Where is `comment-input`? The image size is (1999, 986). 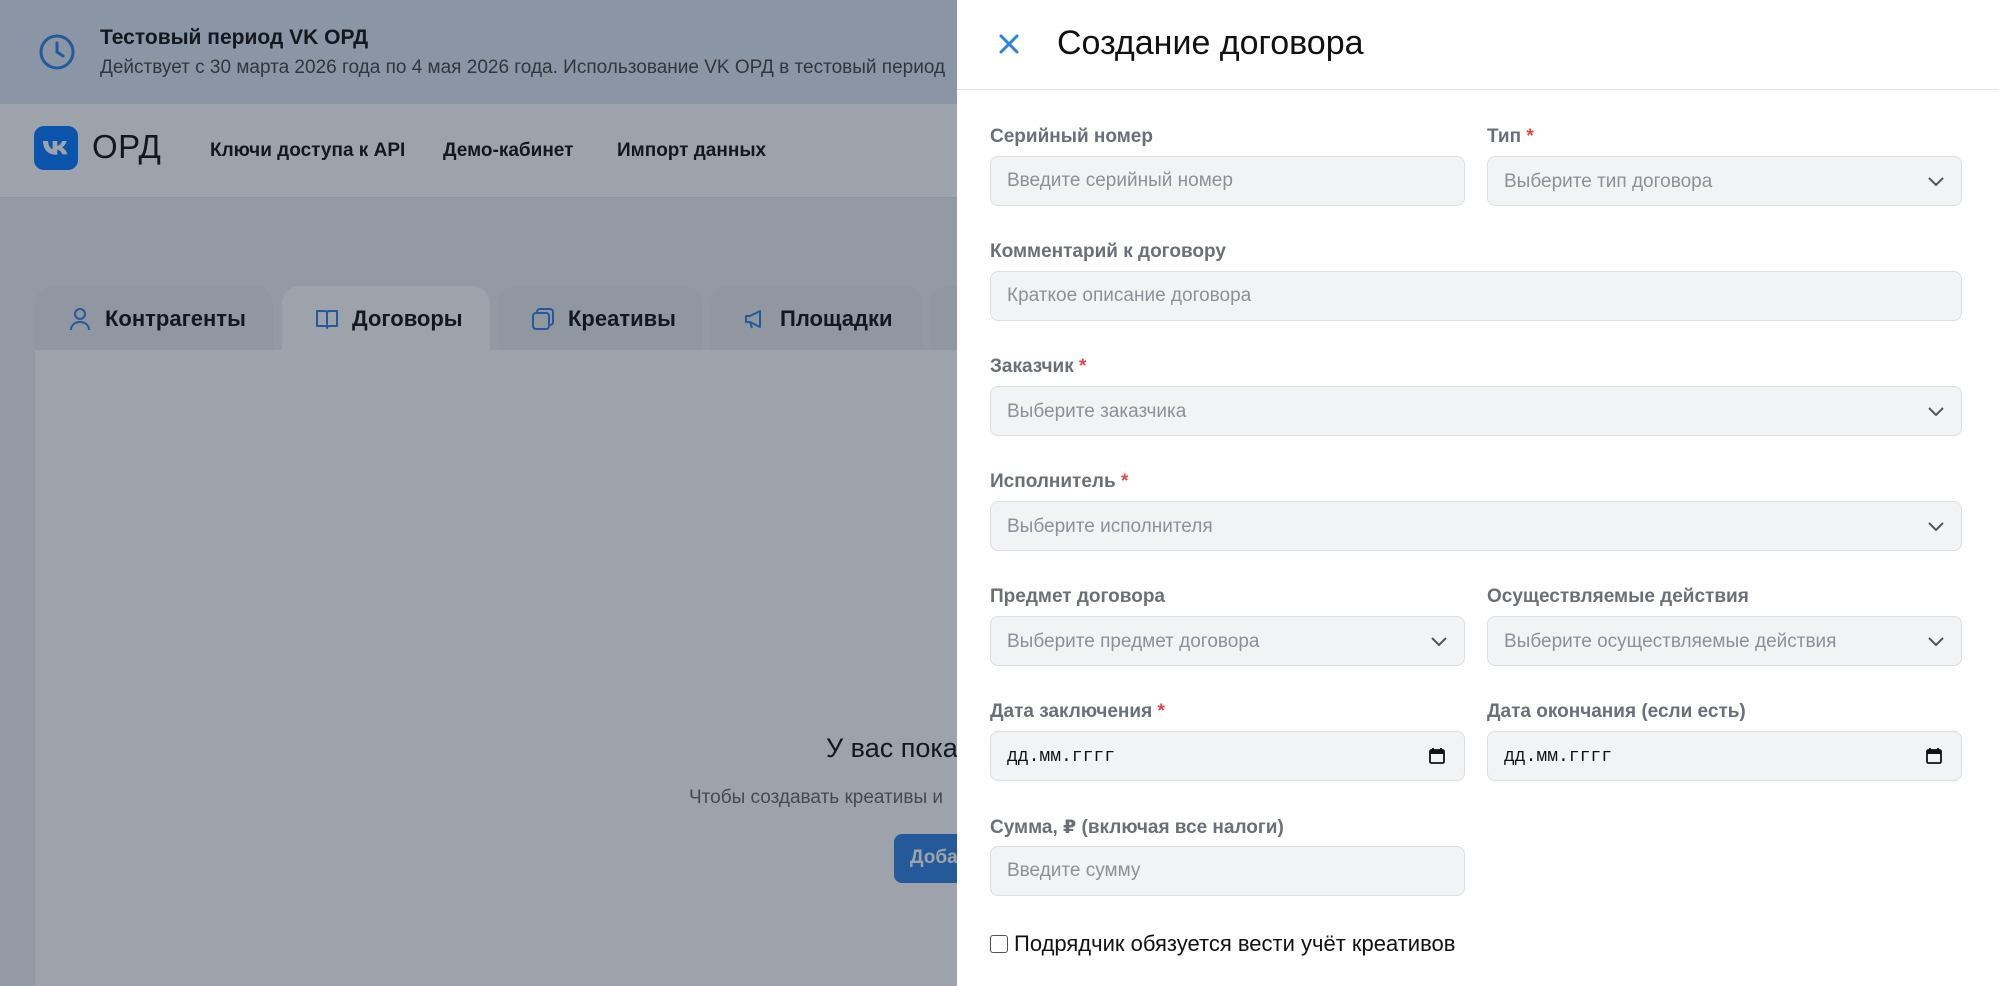 comment-input is located at coordinates (1476, 296).